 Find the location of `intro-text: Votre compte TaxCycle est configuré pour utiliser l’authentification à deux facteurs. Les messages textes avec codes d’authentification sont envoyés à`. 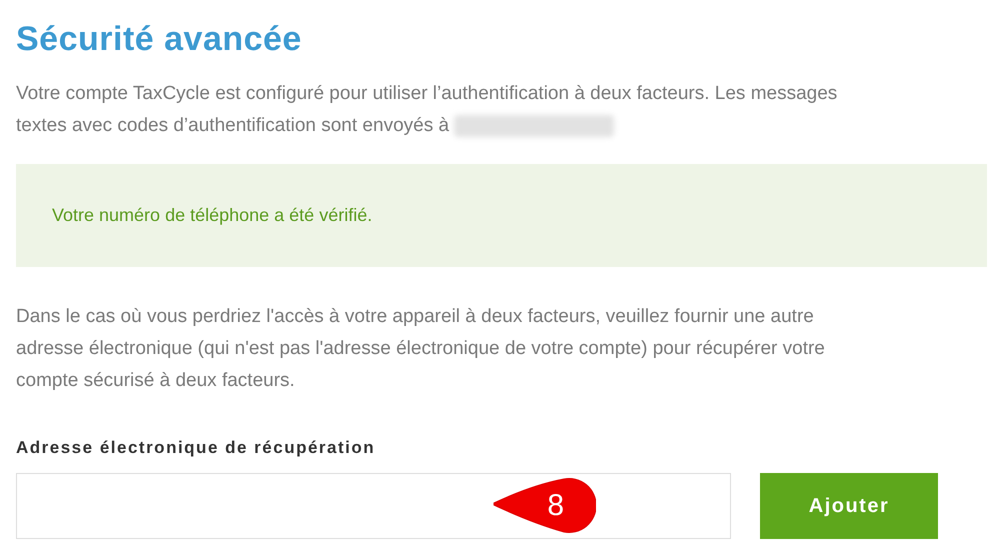

intro-text: Votre compte TaxCycle est configuré pour utiliser l’authentification à deux facteurs. Les messages textes avec codes d’authentification sont envoyés à is located at coordinates (427, 110).